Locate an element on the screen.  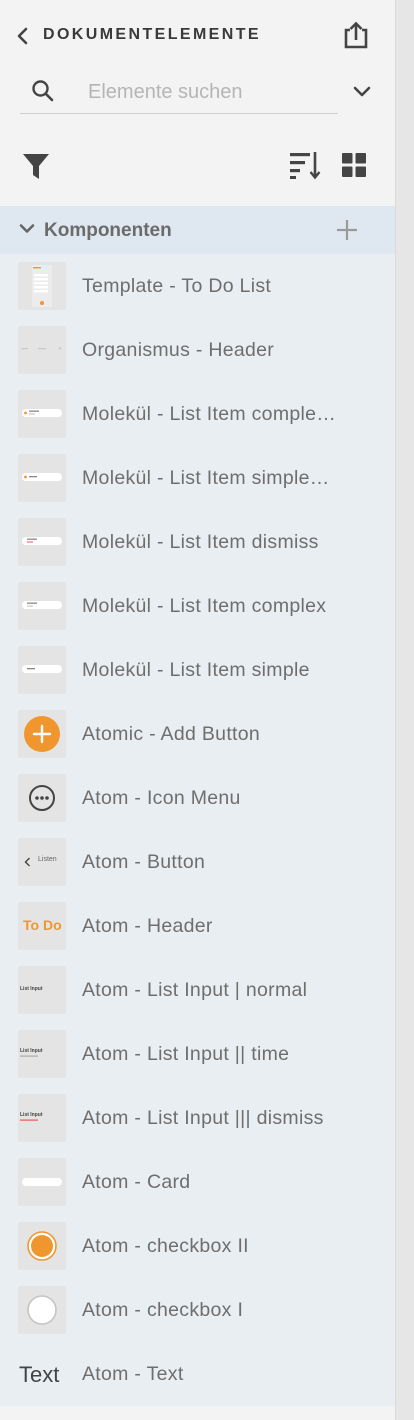
list-item: To Do Atom - Header is located at coordinates (197, 926).